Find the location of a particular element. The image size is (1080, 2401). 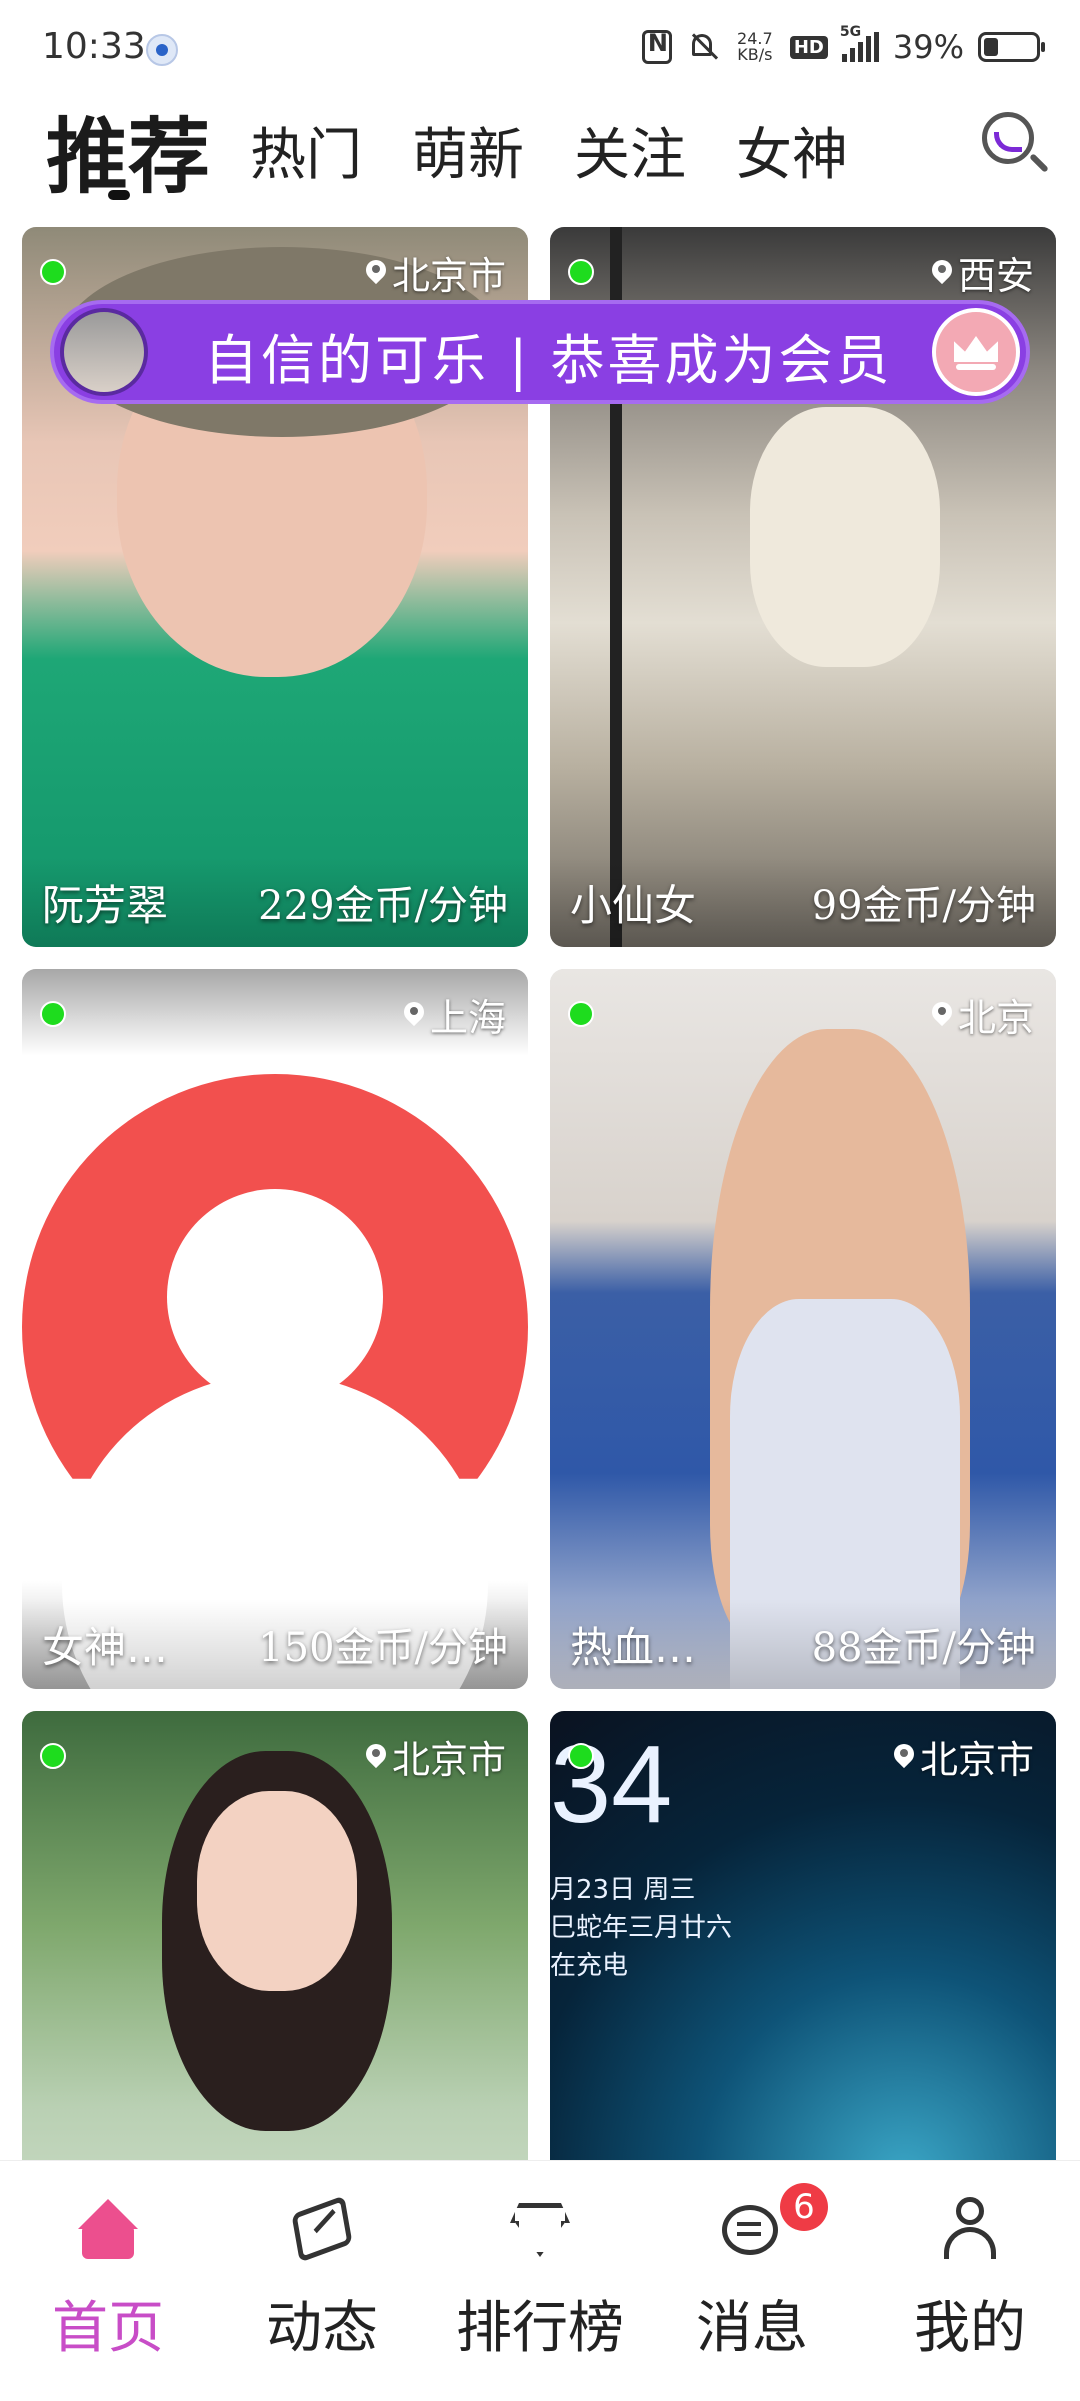

hd-icon: HD is located at coordinates (808, 47).